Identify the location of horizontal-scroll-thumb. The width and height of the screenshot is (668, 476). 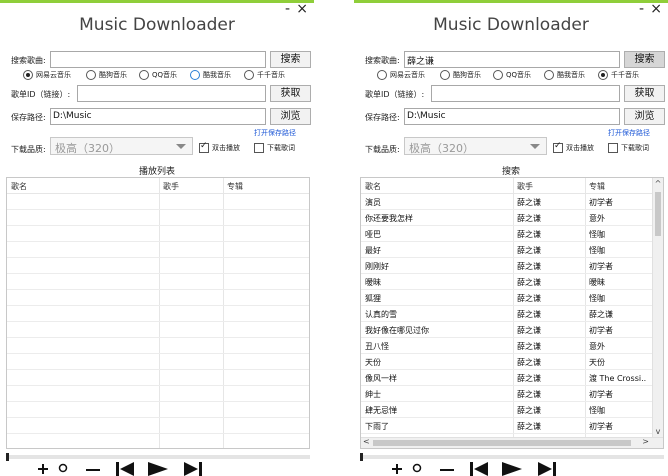
(502, 443).